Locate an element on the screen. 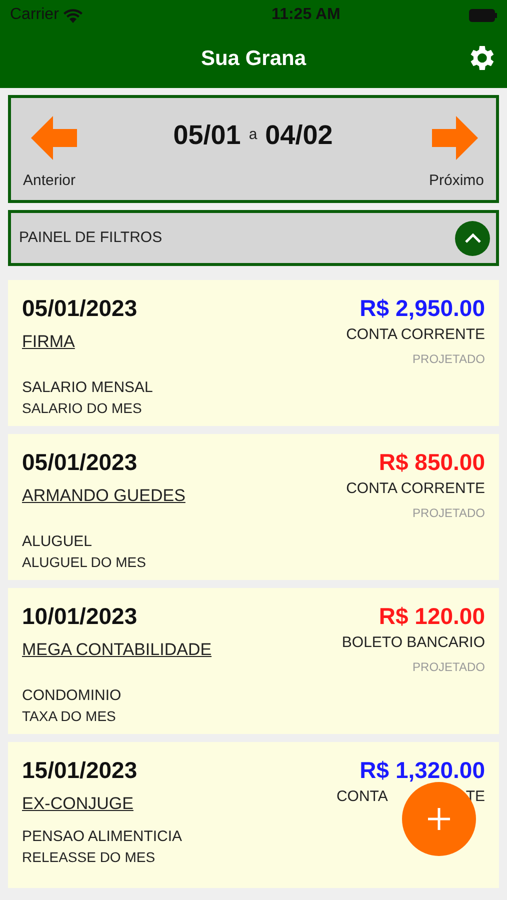 The width and height of the screenshot is (507, 900). account-name: BOLETO BANCARIO is located at coordinates (413, 643).